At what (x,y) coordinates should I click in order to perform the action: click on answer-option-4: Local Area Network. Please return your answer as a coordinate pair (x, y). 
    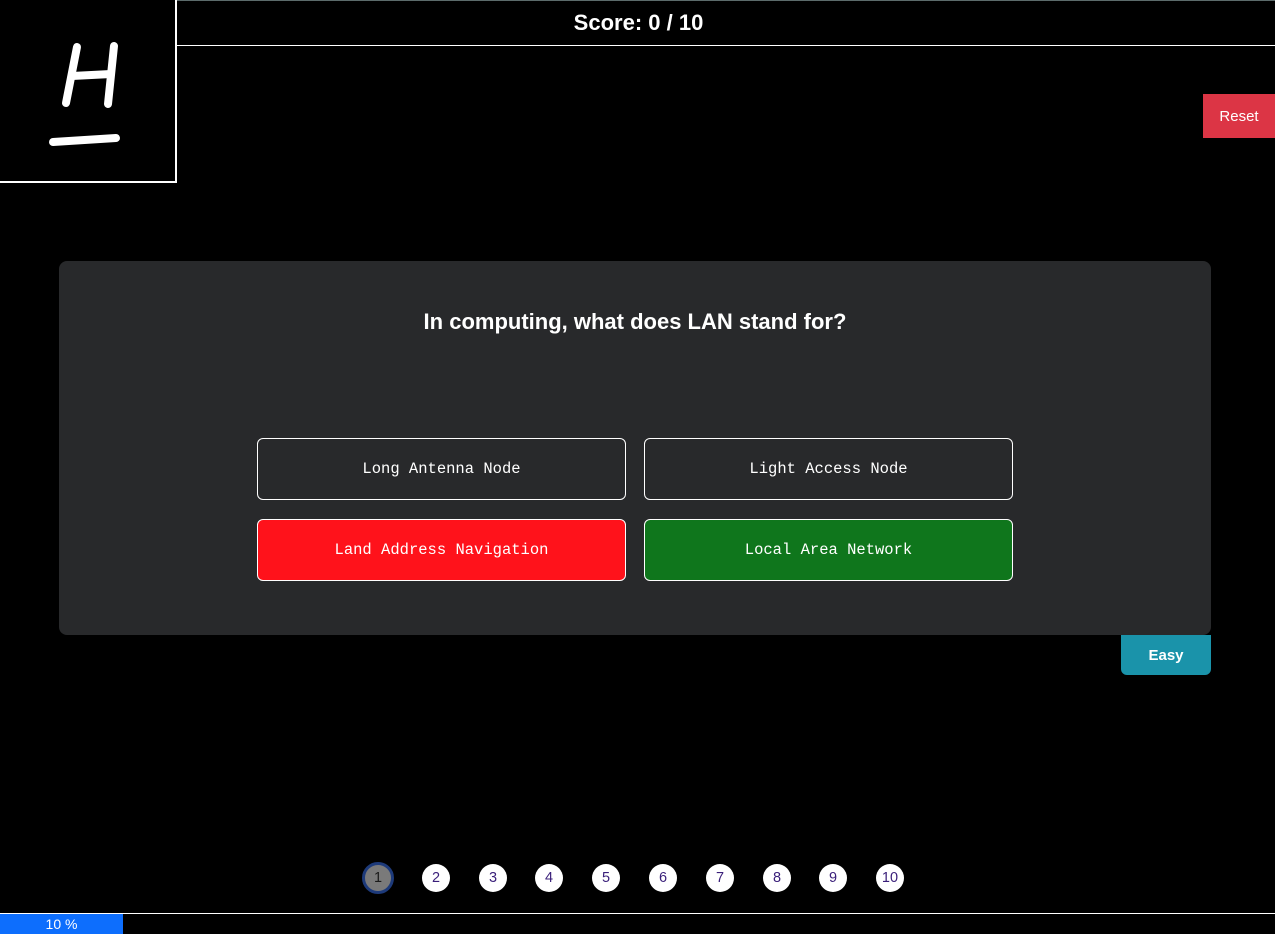
    Looking at the image, I should click on (828, 550).